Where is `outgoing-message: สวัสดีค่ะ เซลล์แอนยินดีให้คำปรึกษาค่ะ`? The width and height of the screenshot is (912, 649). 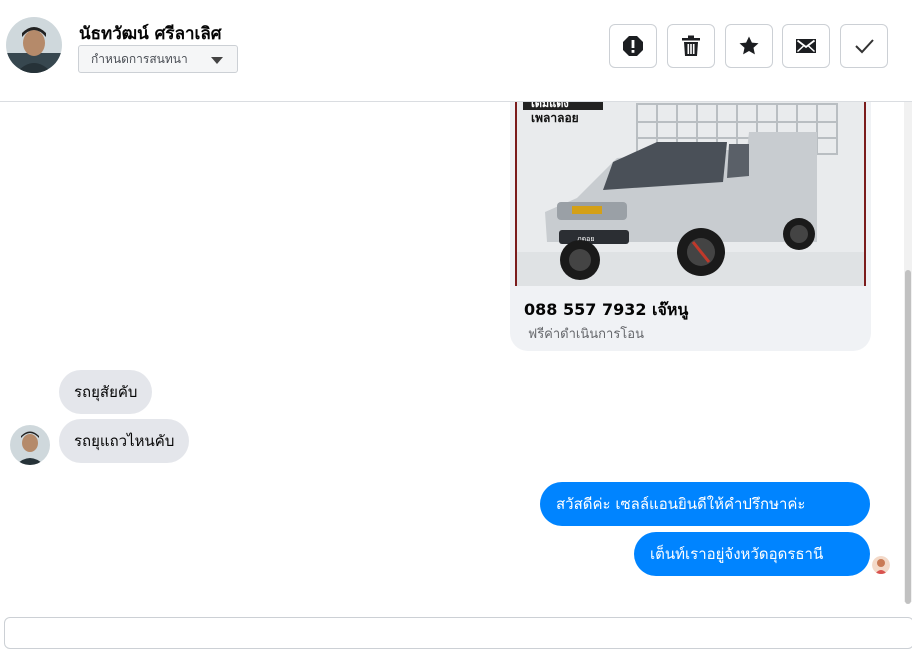
outgoing-message: สวัสดีค่ะ เซลล์แอนยินดีให้คำปรึกษาค่ะ is located at coordinates (705, 504).